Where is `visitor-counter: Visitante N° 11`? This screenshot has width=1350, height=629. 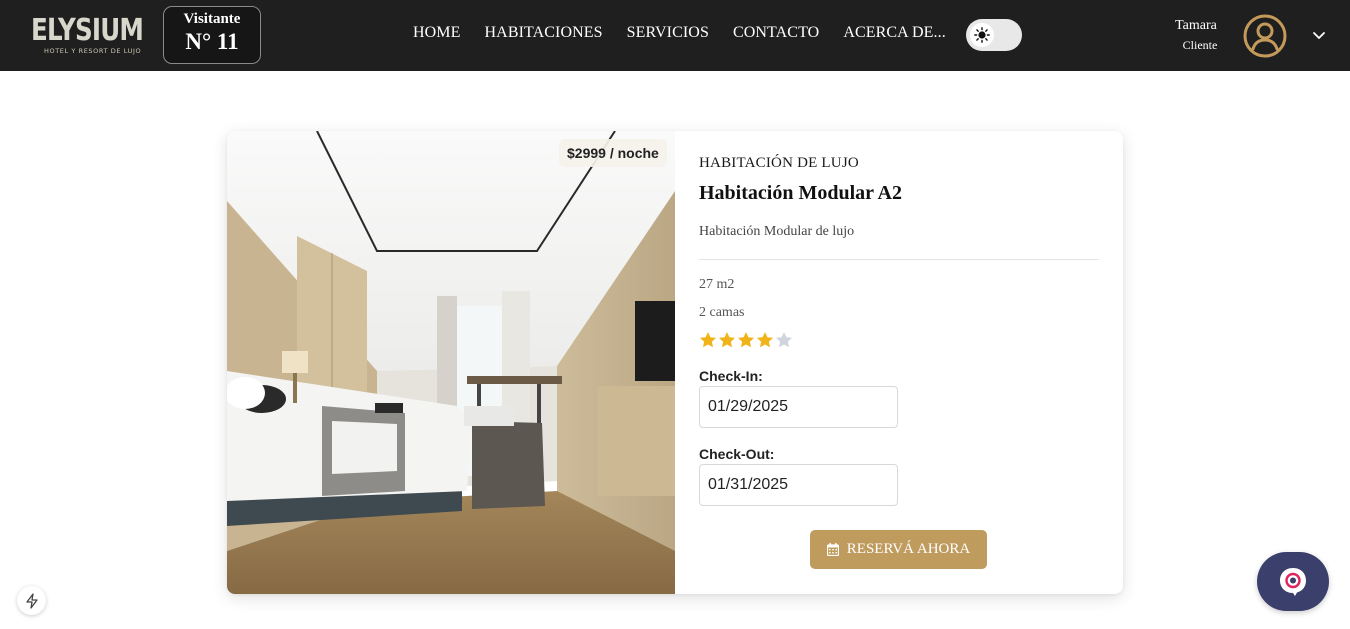
visitor-counter: Visitante N° 11 is located at coordinates (212, 35).